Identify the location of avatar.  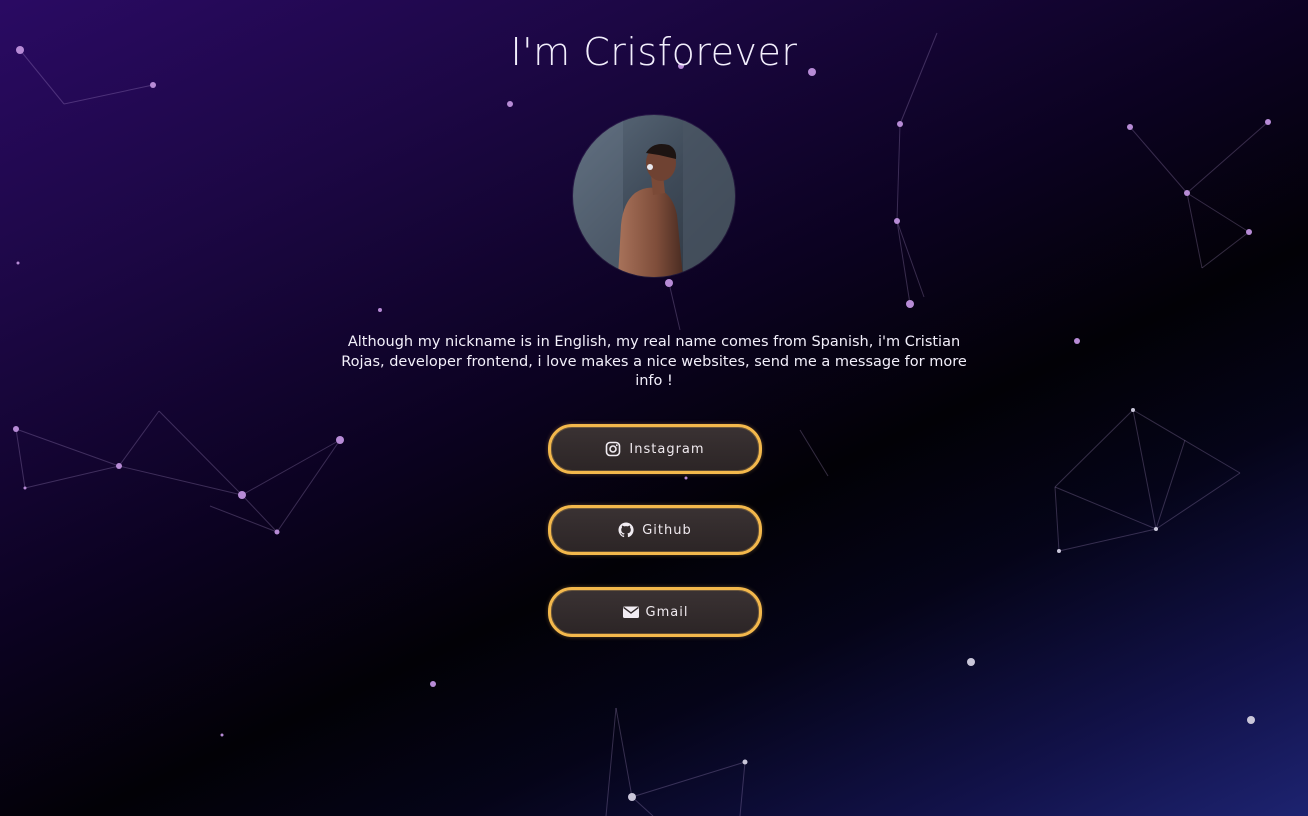
(654, 196).